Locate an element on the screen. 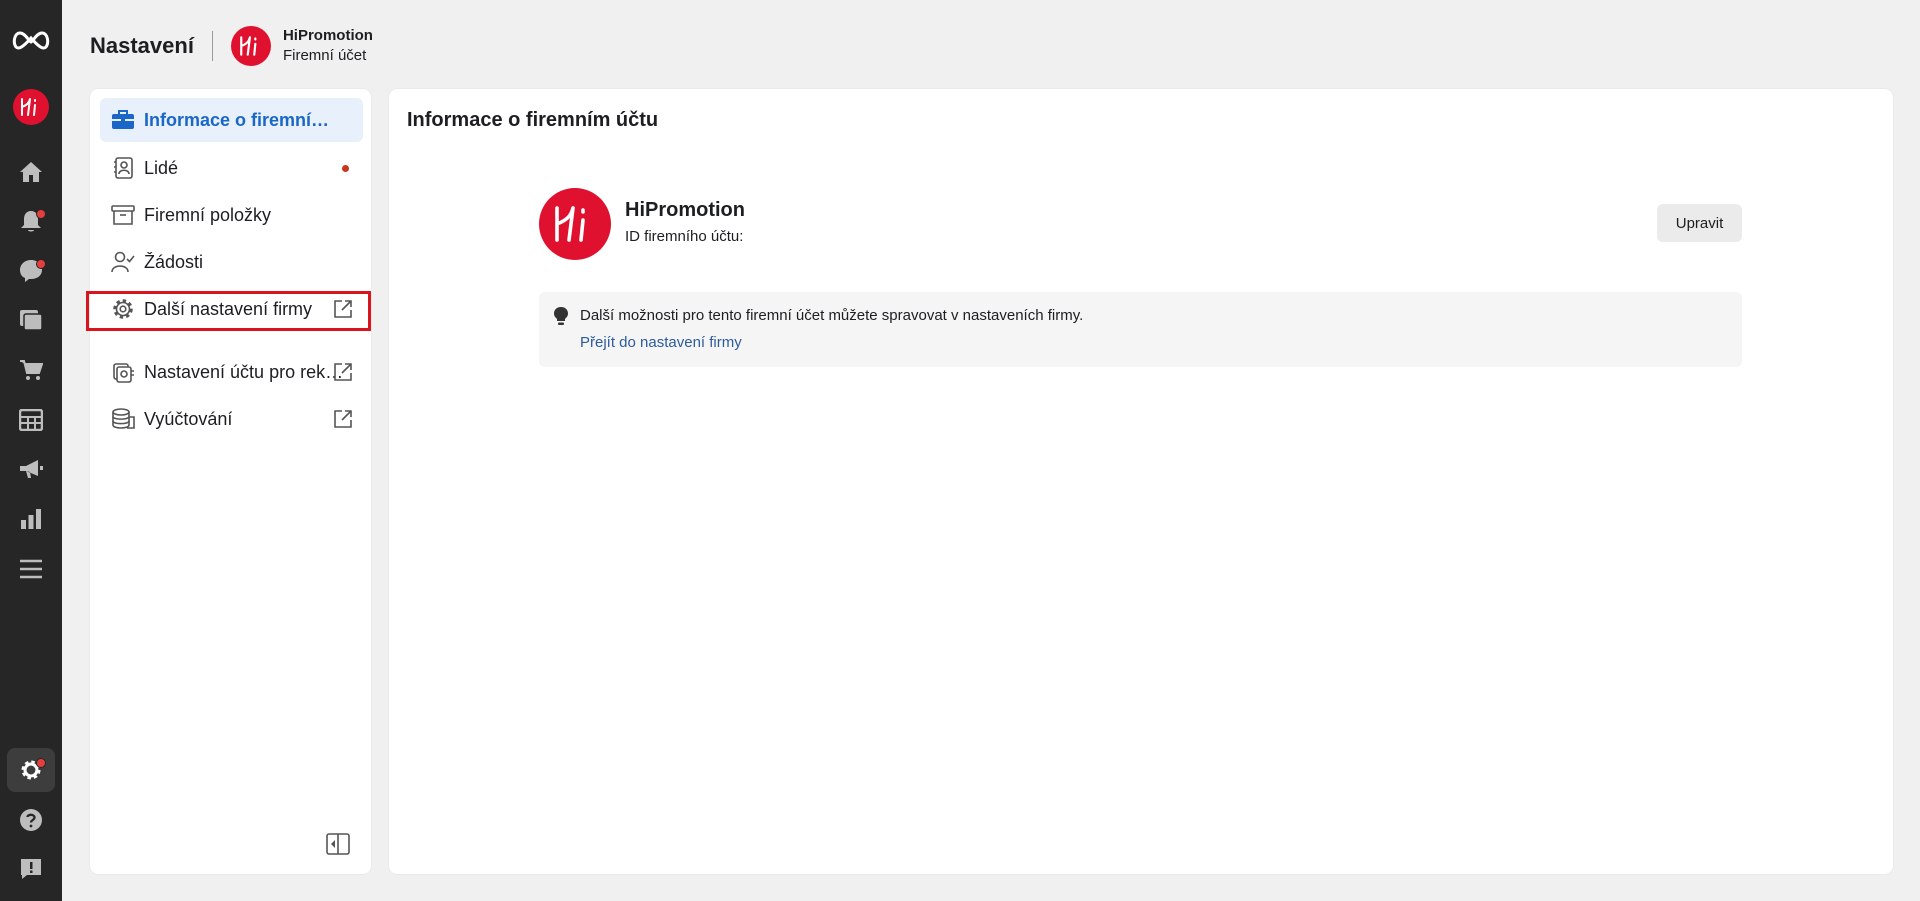 The image size is (1920, 901). highlight-annotation is located at coordinates (228, 311).